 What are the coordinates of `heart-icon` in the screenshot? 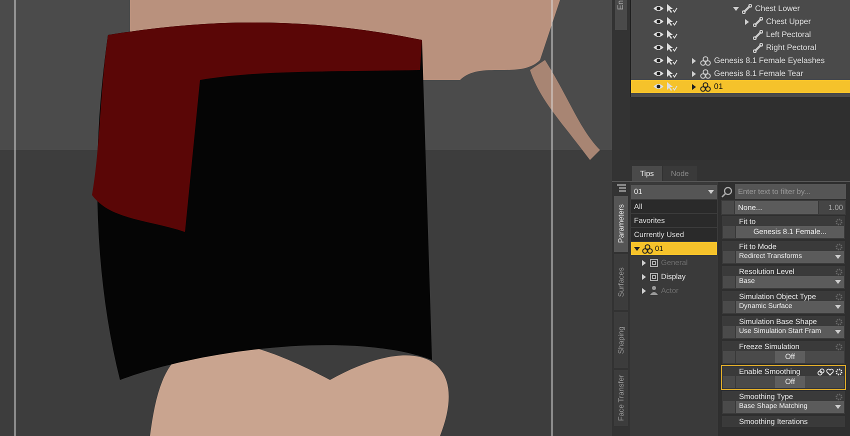 It's located at (830, 372).